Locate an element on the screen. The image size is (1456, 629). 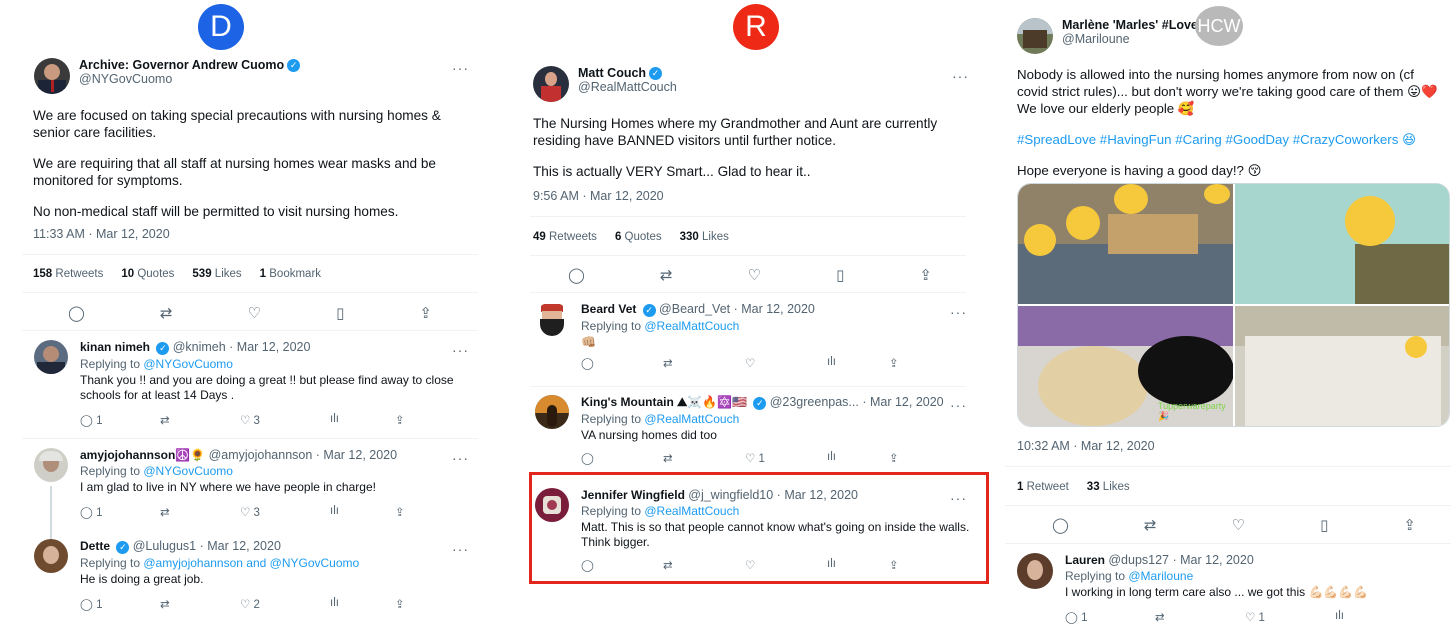
retweets-stat: 49 Retweets is located at coordinates (565, 237).